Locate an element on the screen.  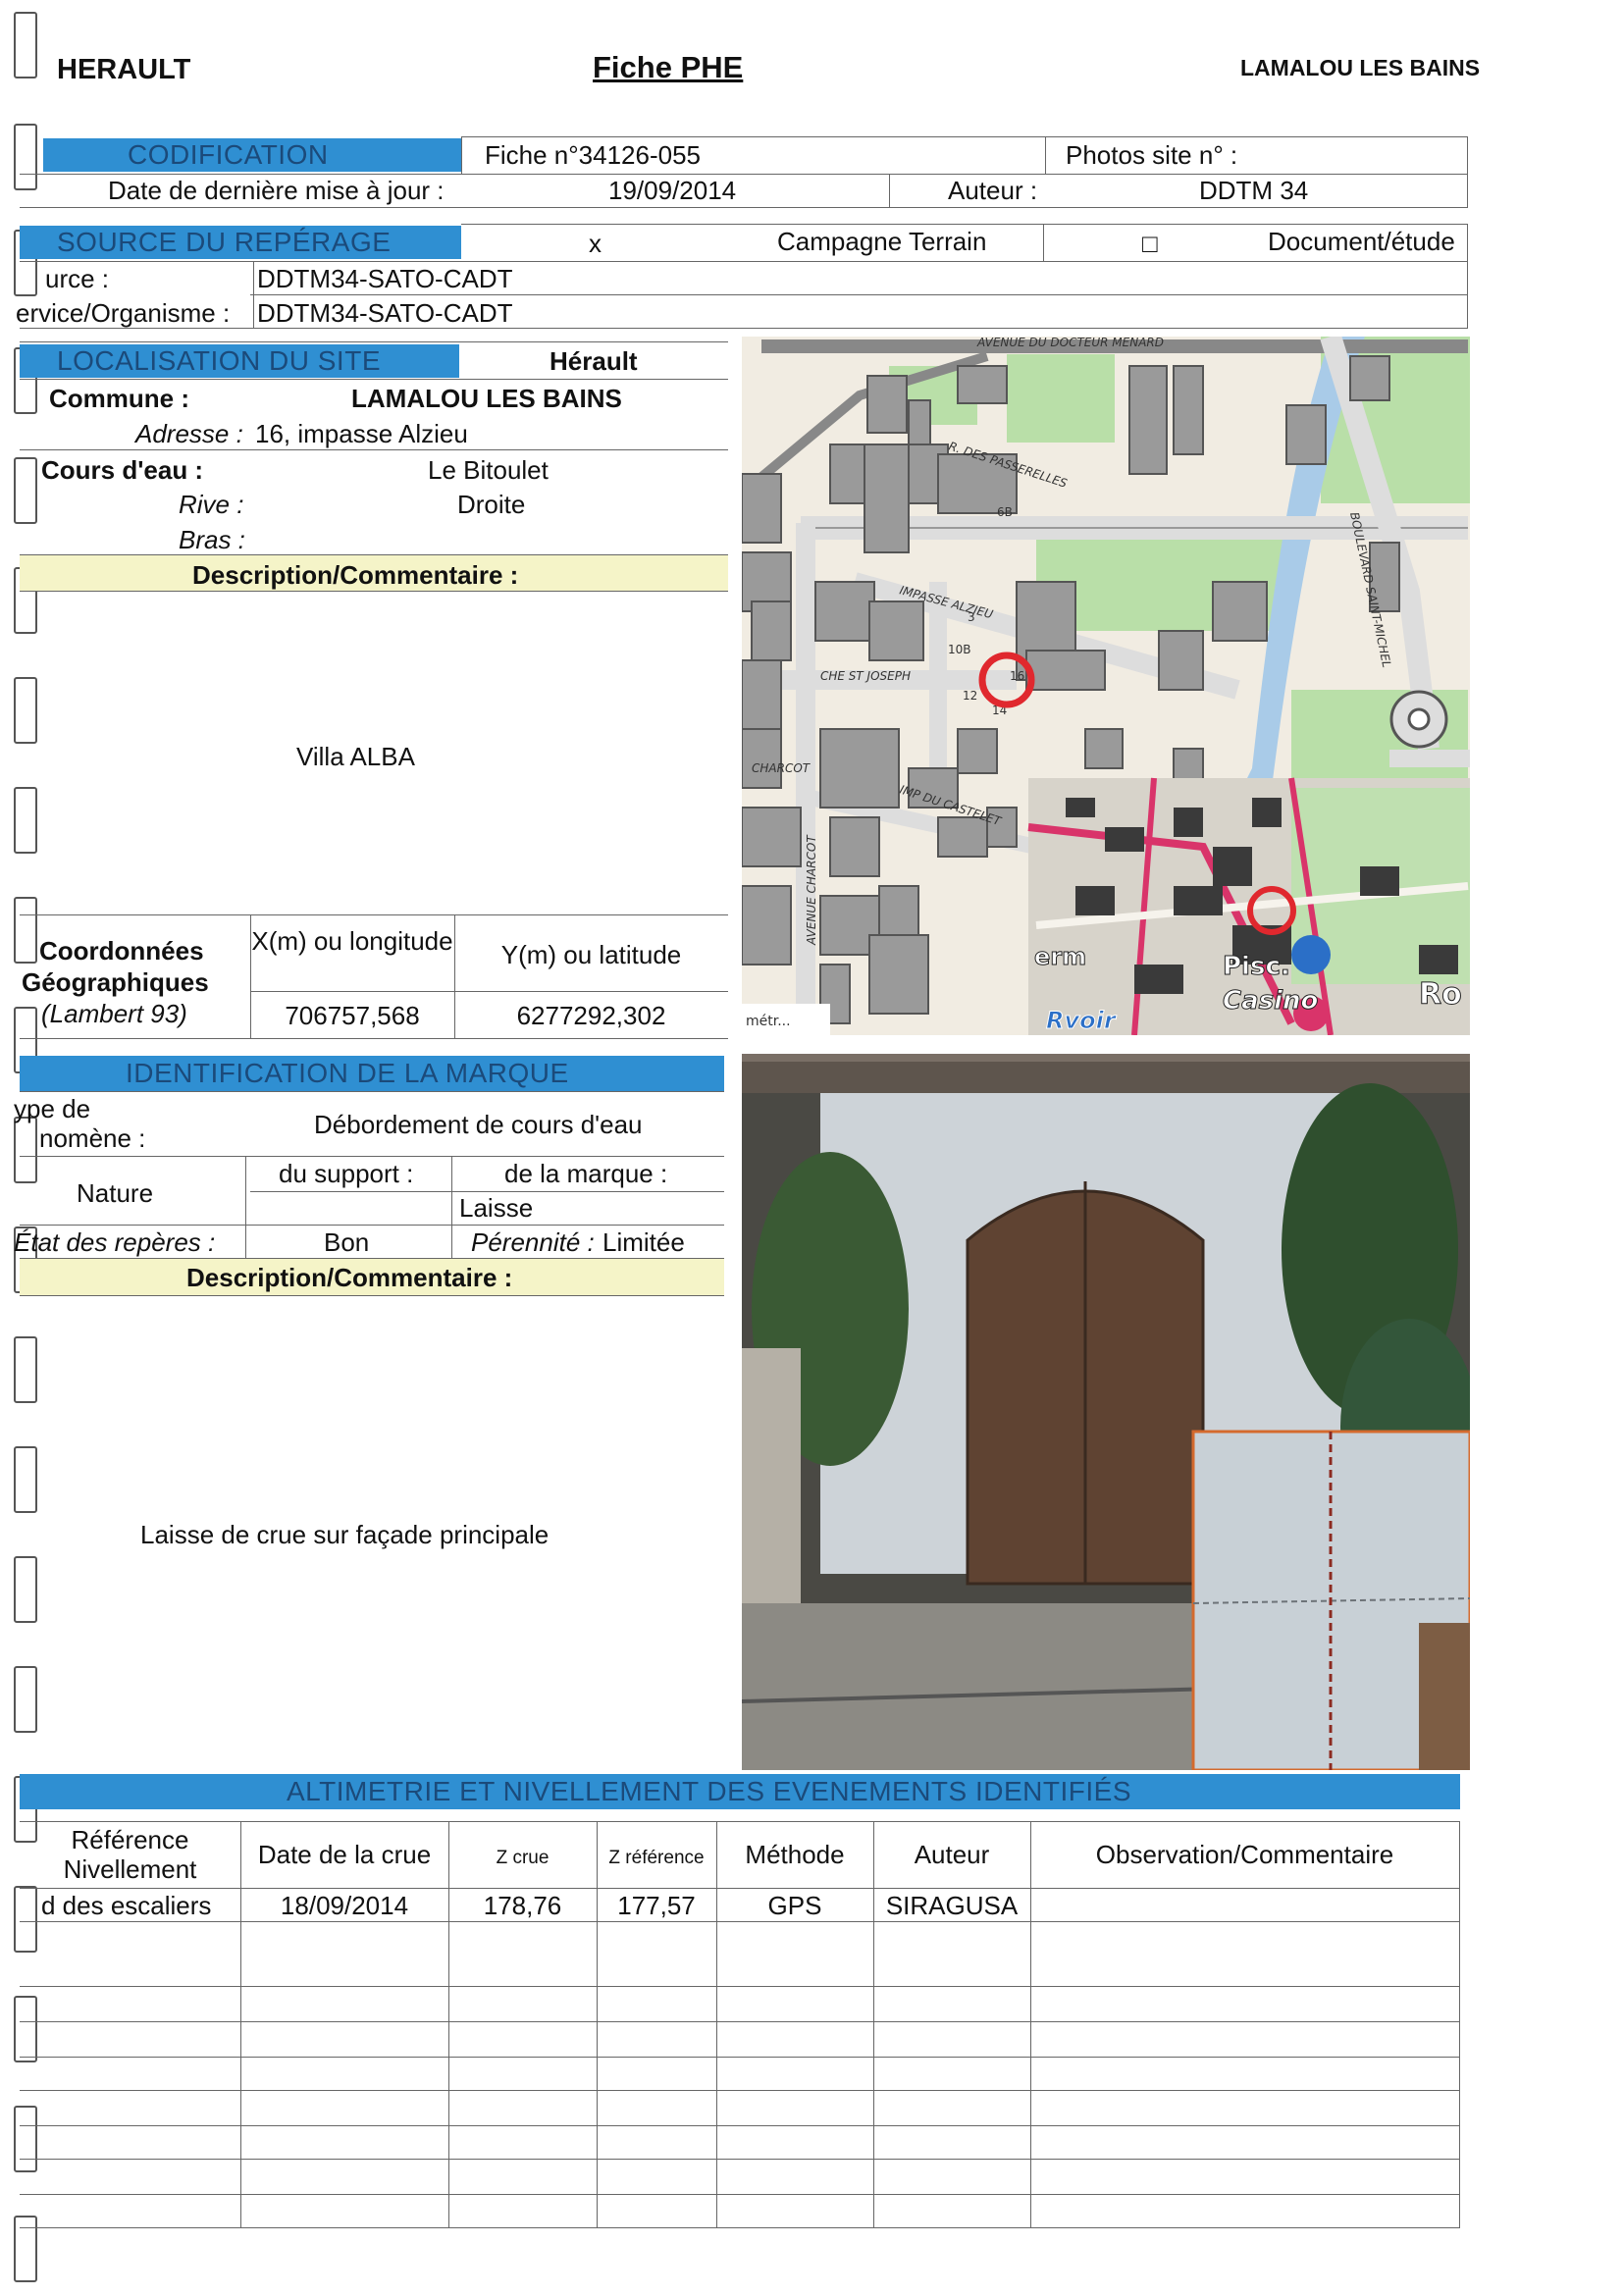
type-phenomene-label-1: ype de is located at coordinates (52, 1108).